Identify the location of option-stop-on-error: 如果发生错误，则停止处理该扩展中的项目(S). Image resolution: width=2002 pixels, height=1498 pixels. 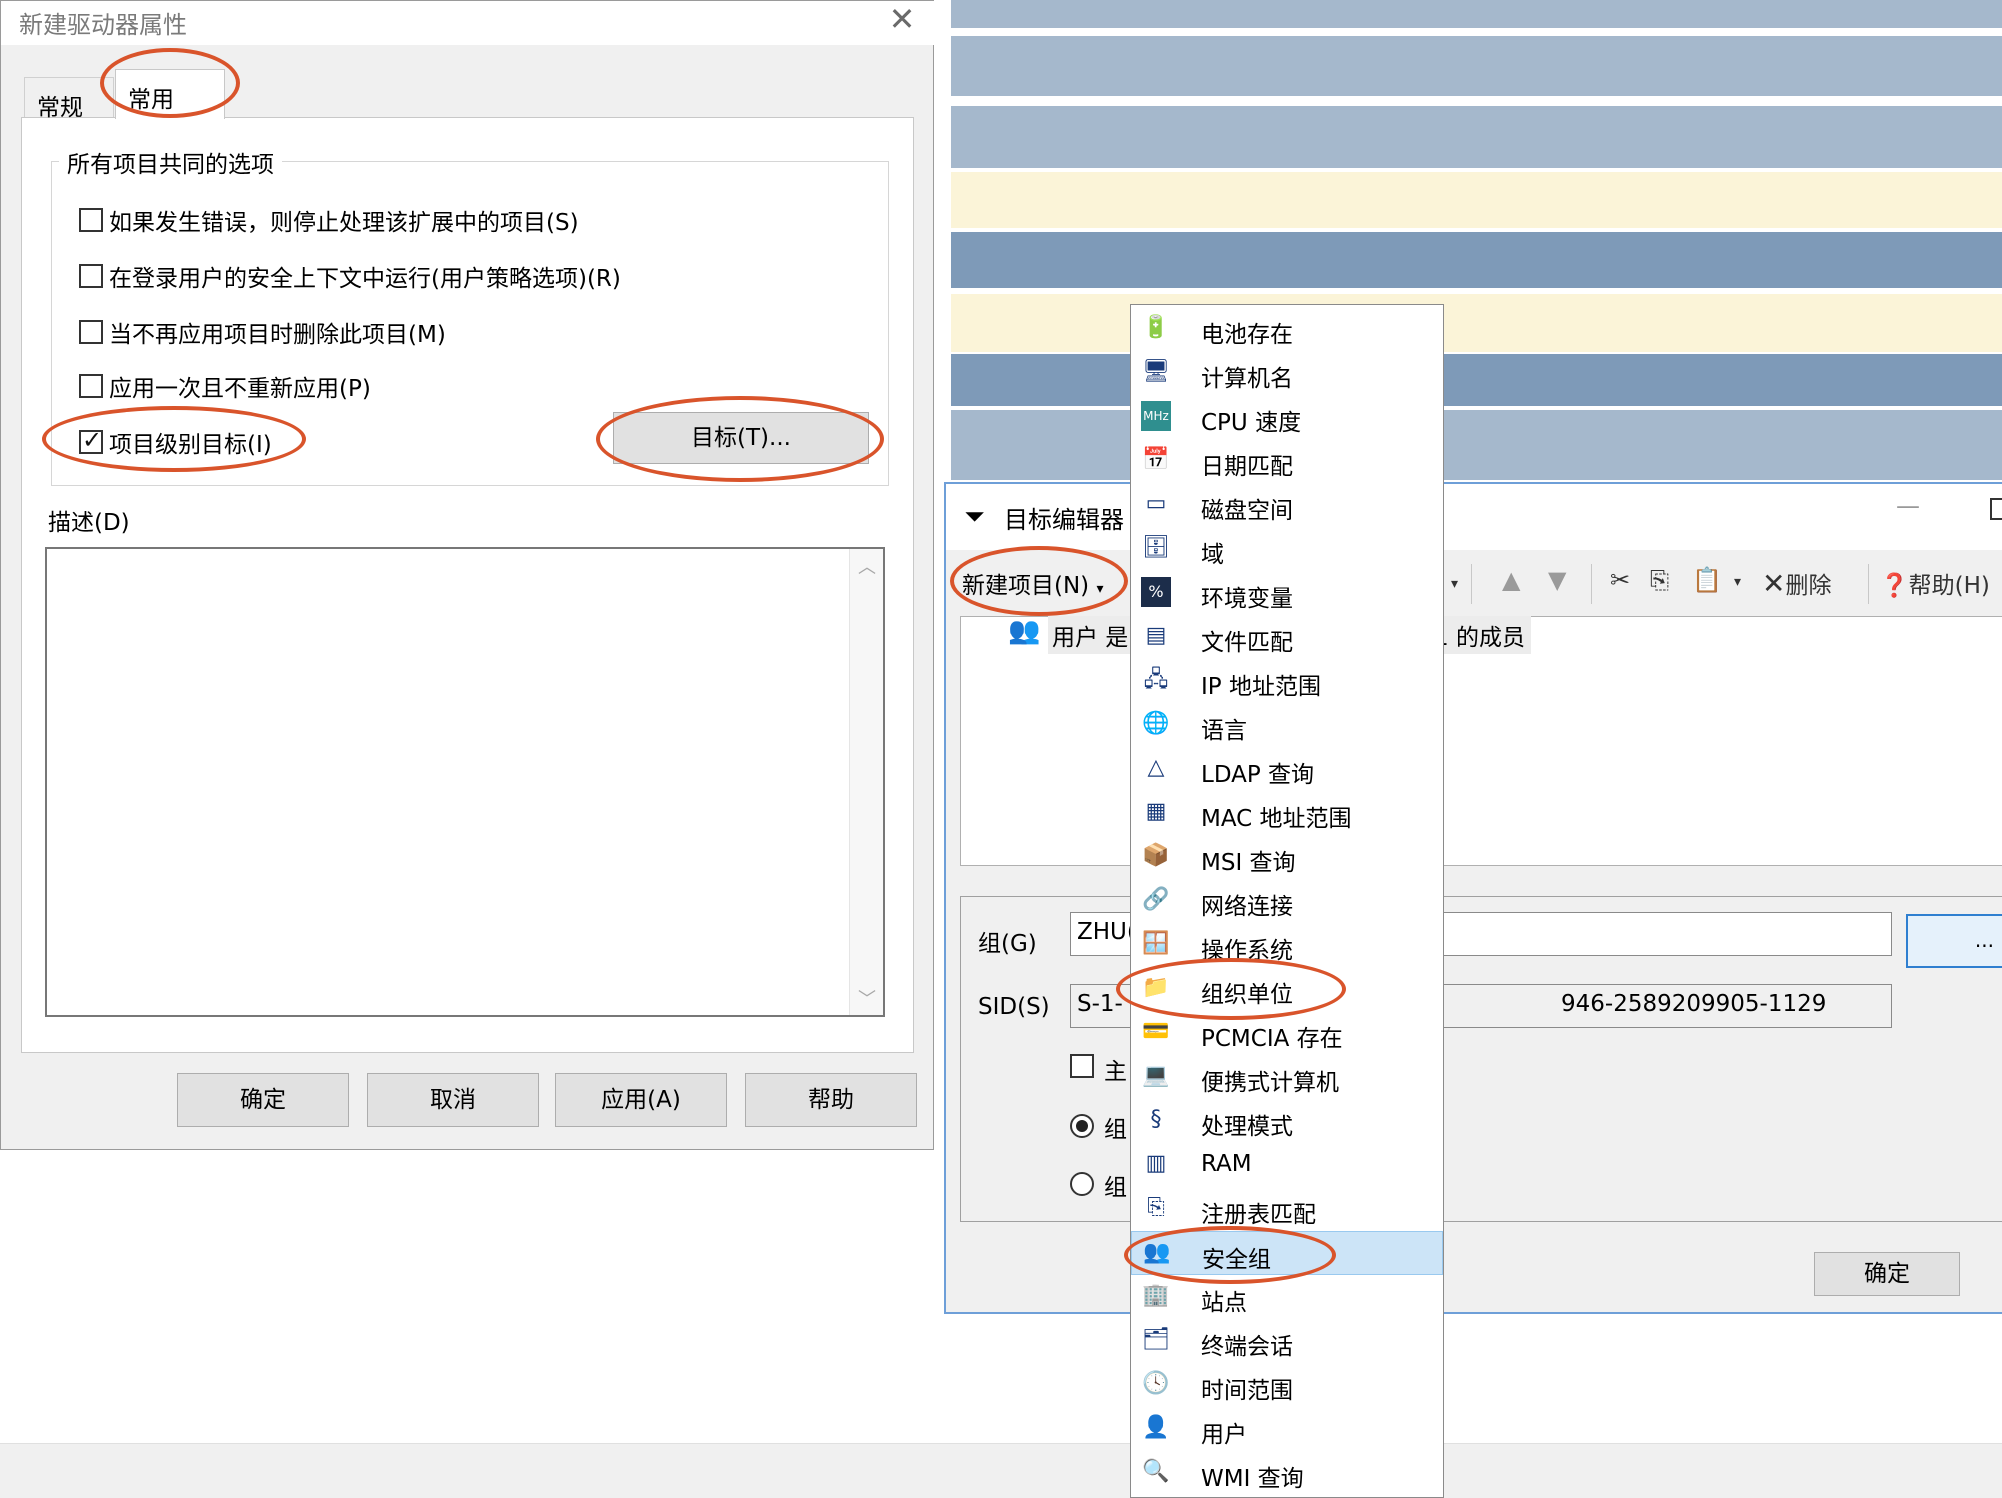
(329, 220).